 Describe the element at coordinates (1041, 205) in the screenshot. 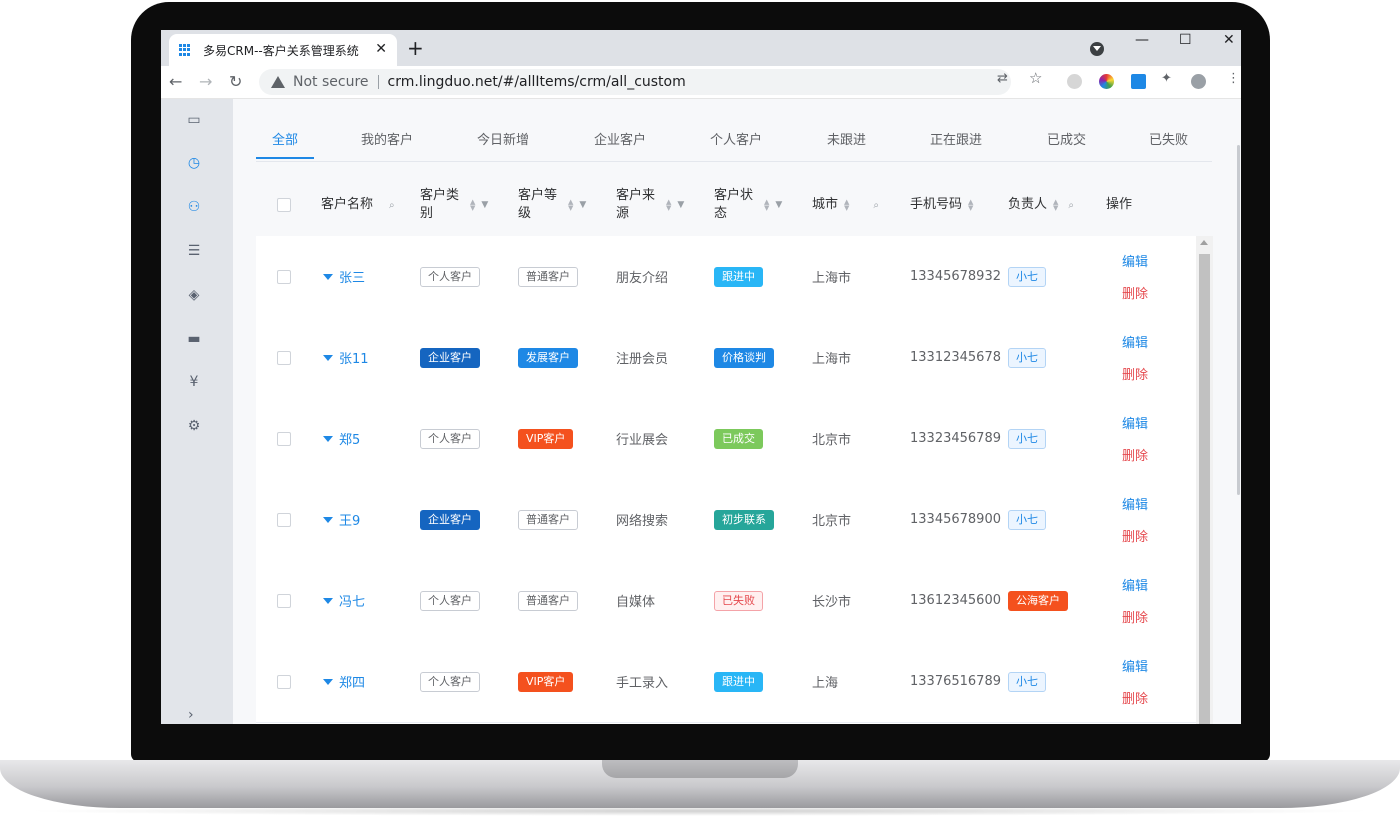

I see `th-owner: 负责人 ▲ ▼ ⌕` at that location.